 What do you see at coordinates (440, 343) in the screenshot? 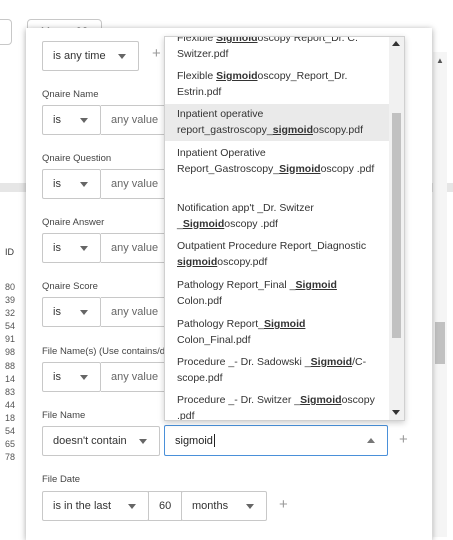
I see `page-scroll-thumb` at bounding box center [440, 343].